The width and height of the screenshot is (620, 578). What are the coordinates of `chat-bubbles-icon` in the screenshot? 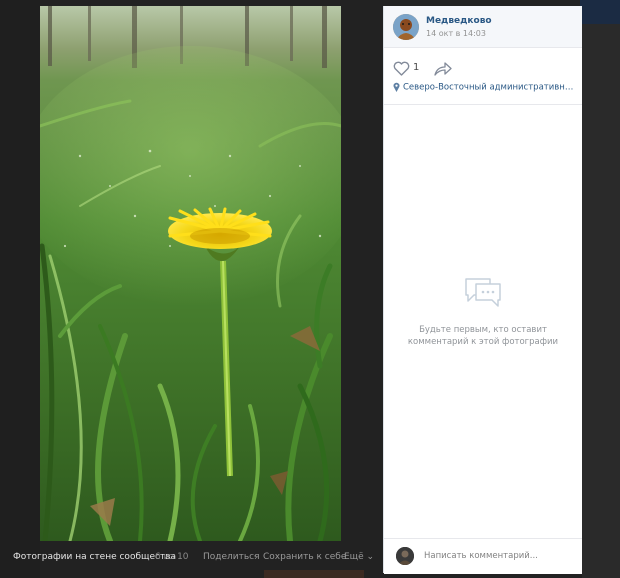 It's located at (483, 294).